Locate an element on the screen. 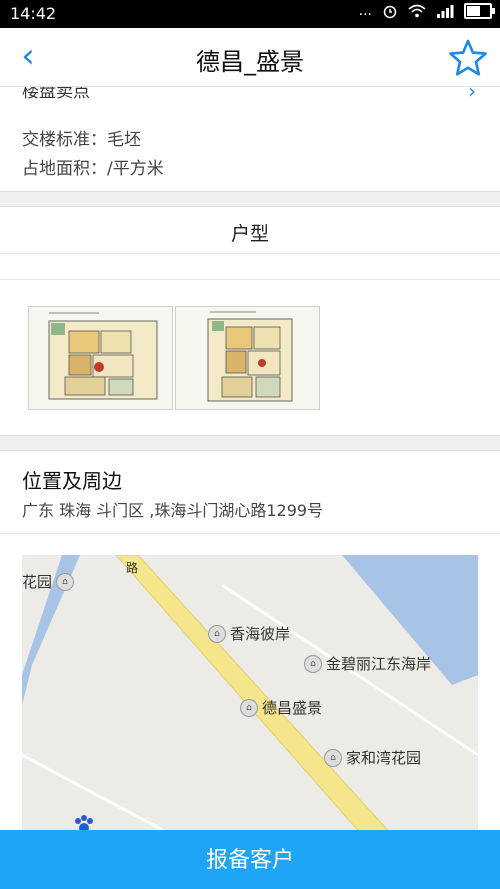 Image resolution: width=500 pixels, height=889 pixels. map-poi-label: ⌂ 家和湾花园 is located at coordinates (372, 757).